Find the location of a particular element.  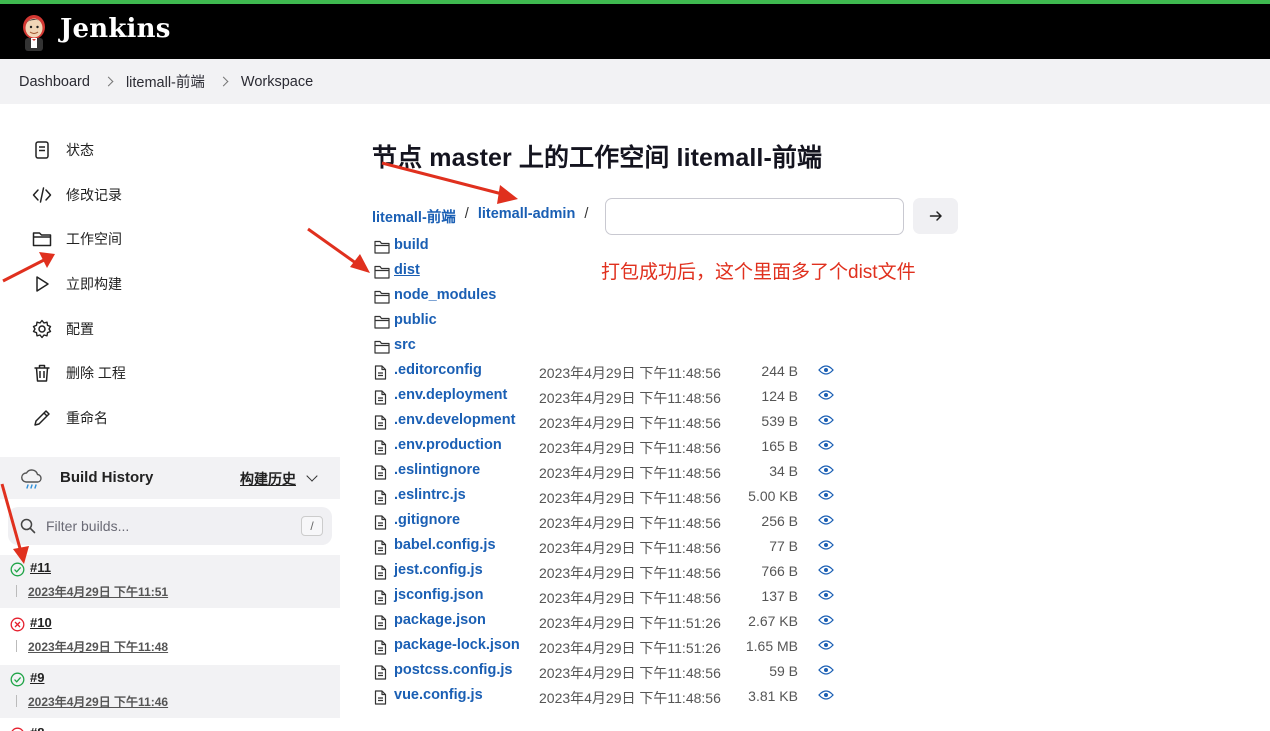

sidebar-item-changes: 修改记录 is located at coordinates (77, 195).